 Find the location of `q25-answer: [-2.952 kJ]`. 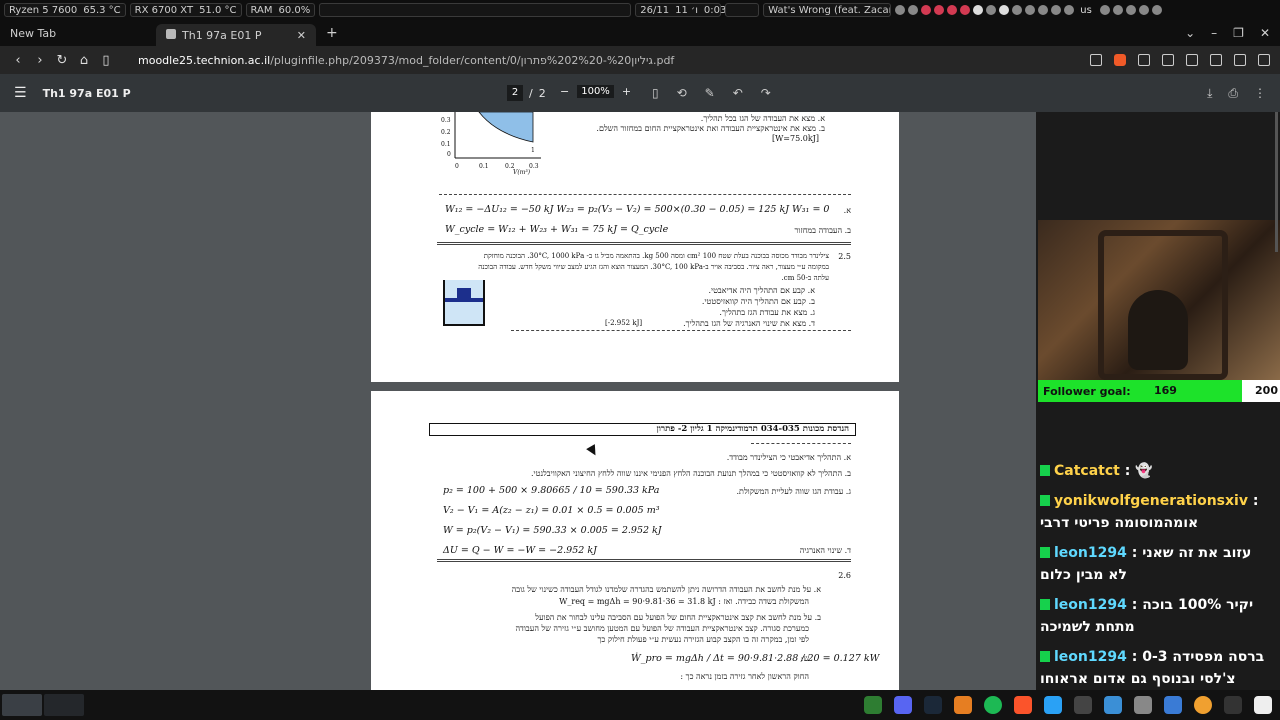

q25-answer: [-2.952 kJ] is located at coordinates (624, 323).